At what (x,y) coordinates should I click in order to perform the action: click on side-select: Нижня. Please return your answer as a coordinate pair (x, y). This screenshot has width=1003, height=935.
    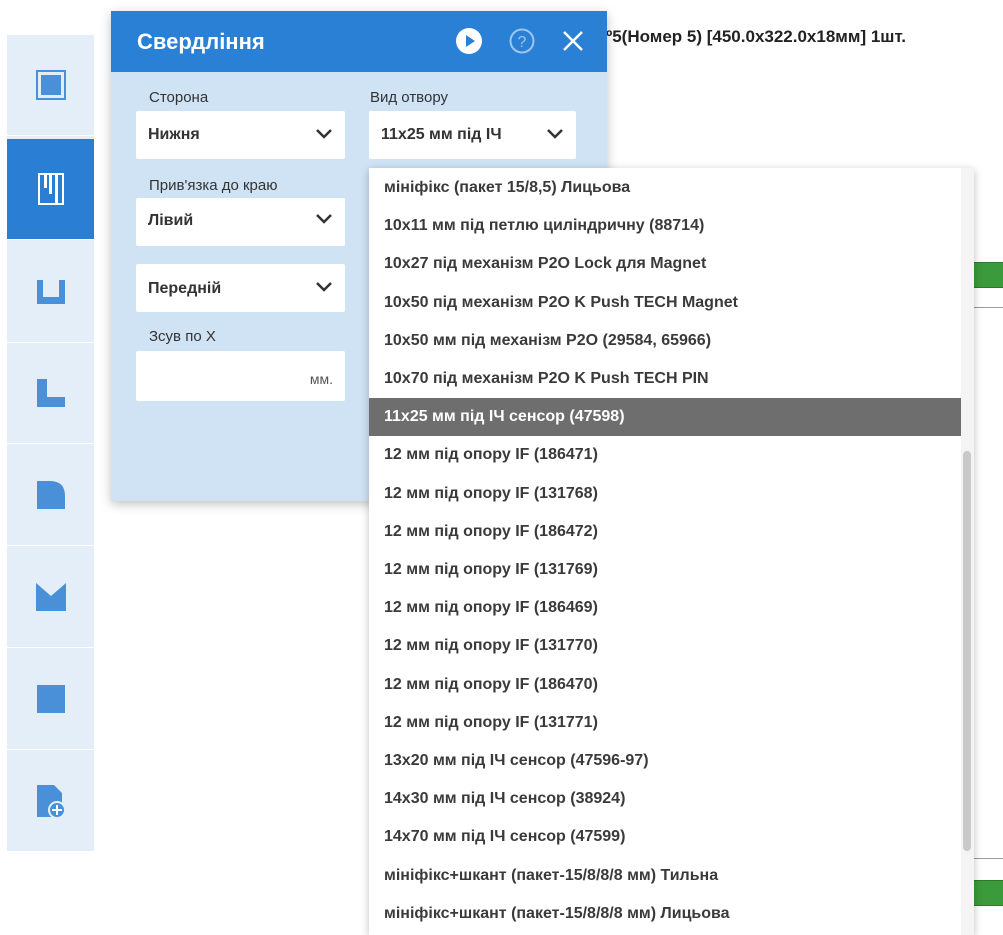
    Looking at the image, I should click on (240, 135).